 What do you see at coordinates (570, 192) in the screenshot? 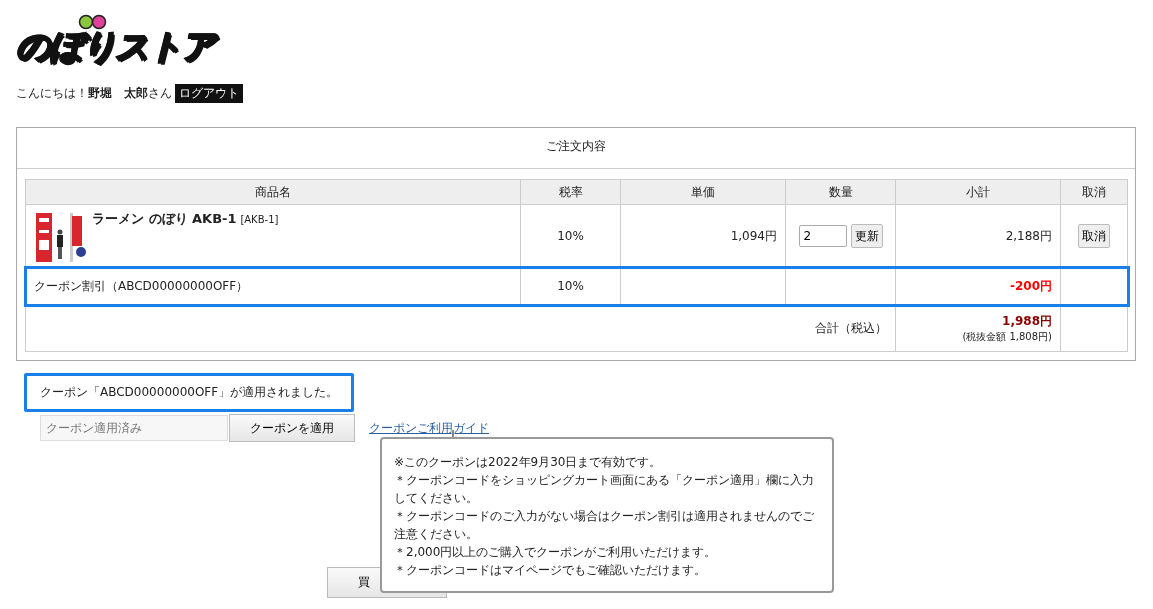
I see `column-header: 税率` at bounding box center [570, 192].